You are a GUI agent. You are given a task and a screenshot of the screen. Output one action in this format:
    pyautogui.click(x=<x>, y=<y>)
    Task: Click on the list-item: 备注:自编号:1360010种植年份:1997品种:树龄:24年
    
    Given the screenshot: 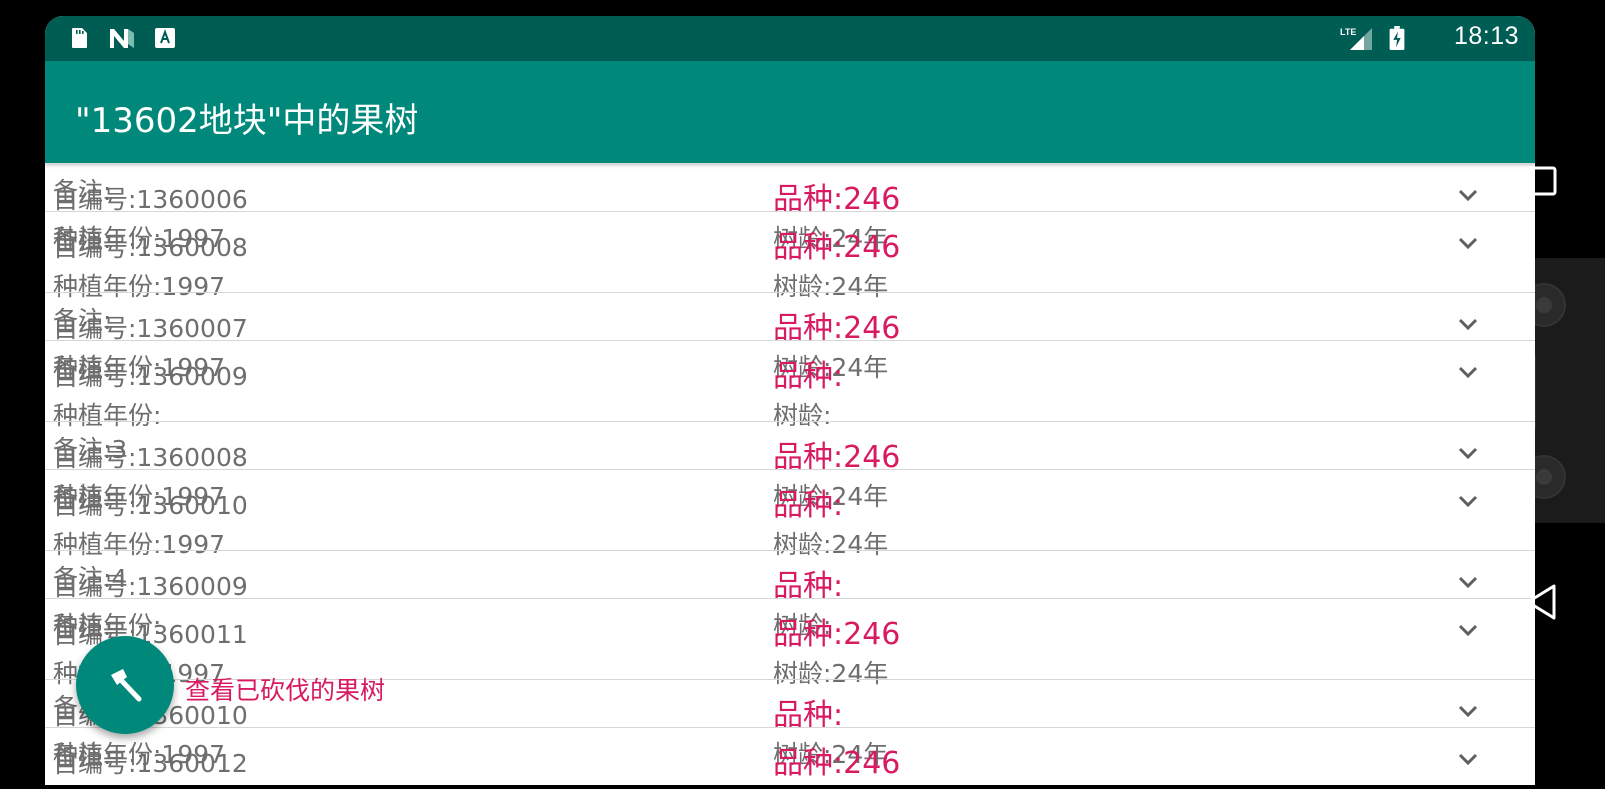 What is the action you would take?
    pyautogui.click(x=790, y=514)
    